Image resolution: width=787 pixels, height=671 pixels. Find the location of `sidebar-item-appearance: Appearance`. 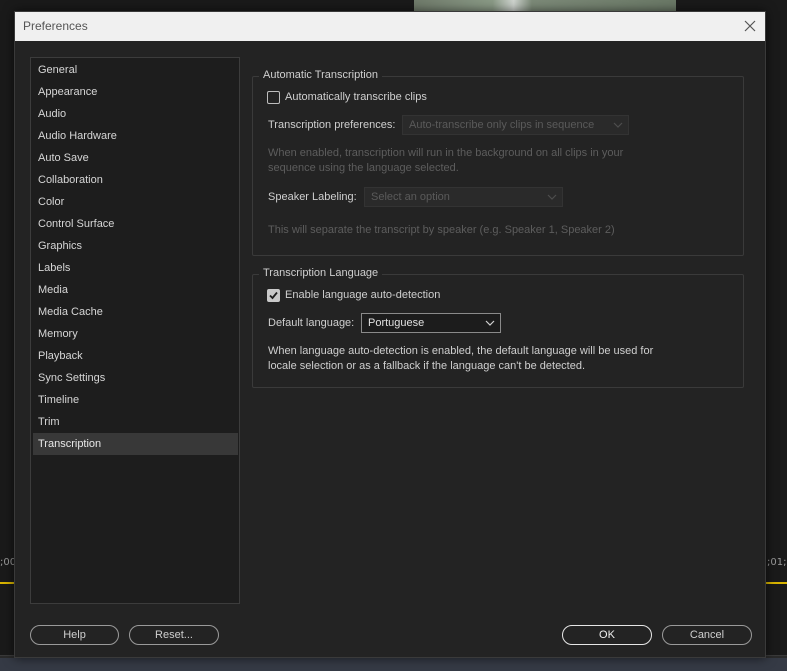

sidebar-item-appearance: Appearance is located at coordinates (135, 92).